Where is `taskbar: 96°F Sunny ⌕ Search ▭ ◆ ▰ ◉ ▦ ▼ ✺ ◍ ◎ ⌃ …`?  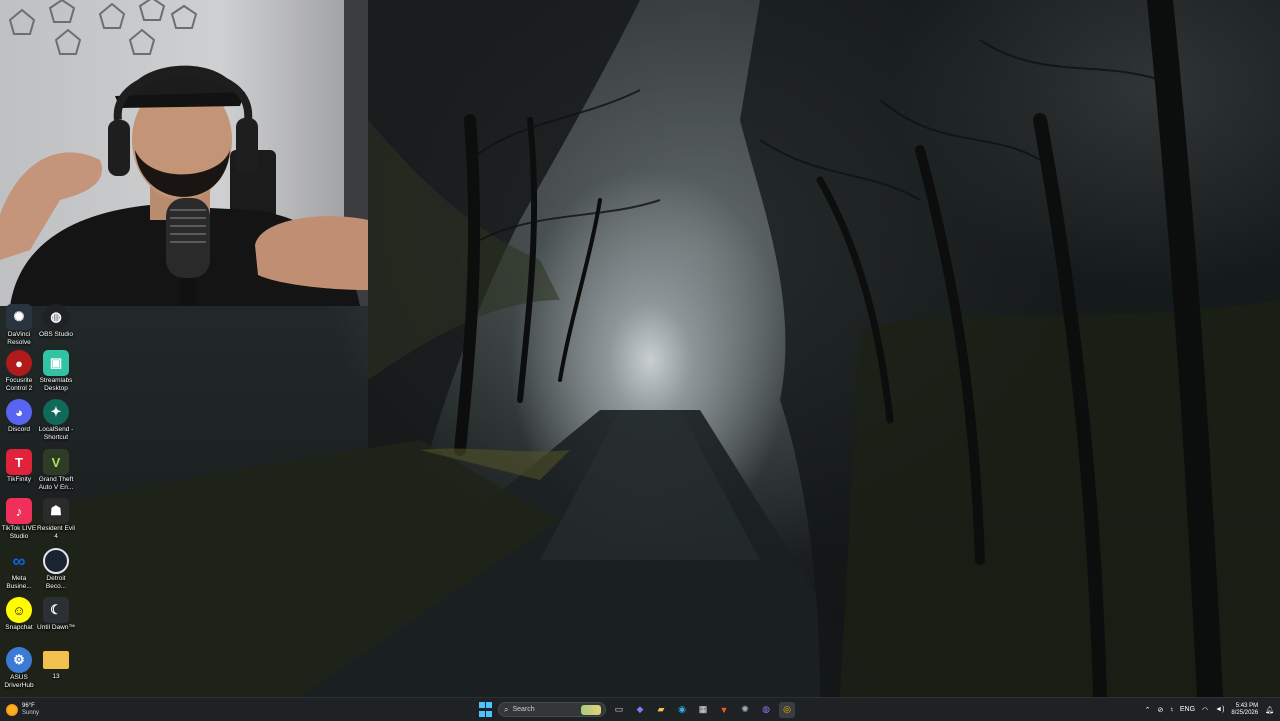 taskbar: 96°F Sunny ⌕ Search ▭ ◆ ▰ ◉ ▦ ▼ ✺ ◍ ◎ ⌃ … is located at coordinates (640, 709).